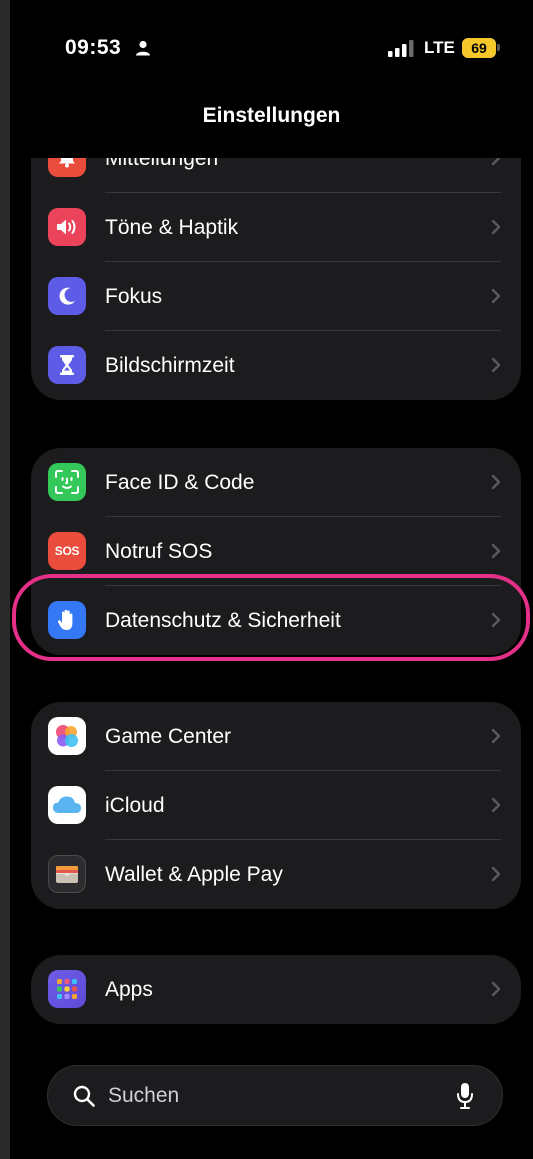 This screenshot has height=1159, width=533. I want to click on settings-item-wallet-apple-pay: Wallet & Apple Pay, so click(276, 874).